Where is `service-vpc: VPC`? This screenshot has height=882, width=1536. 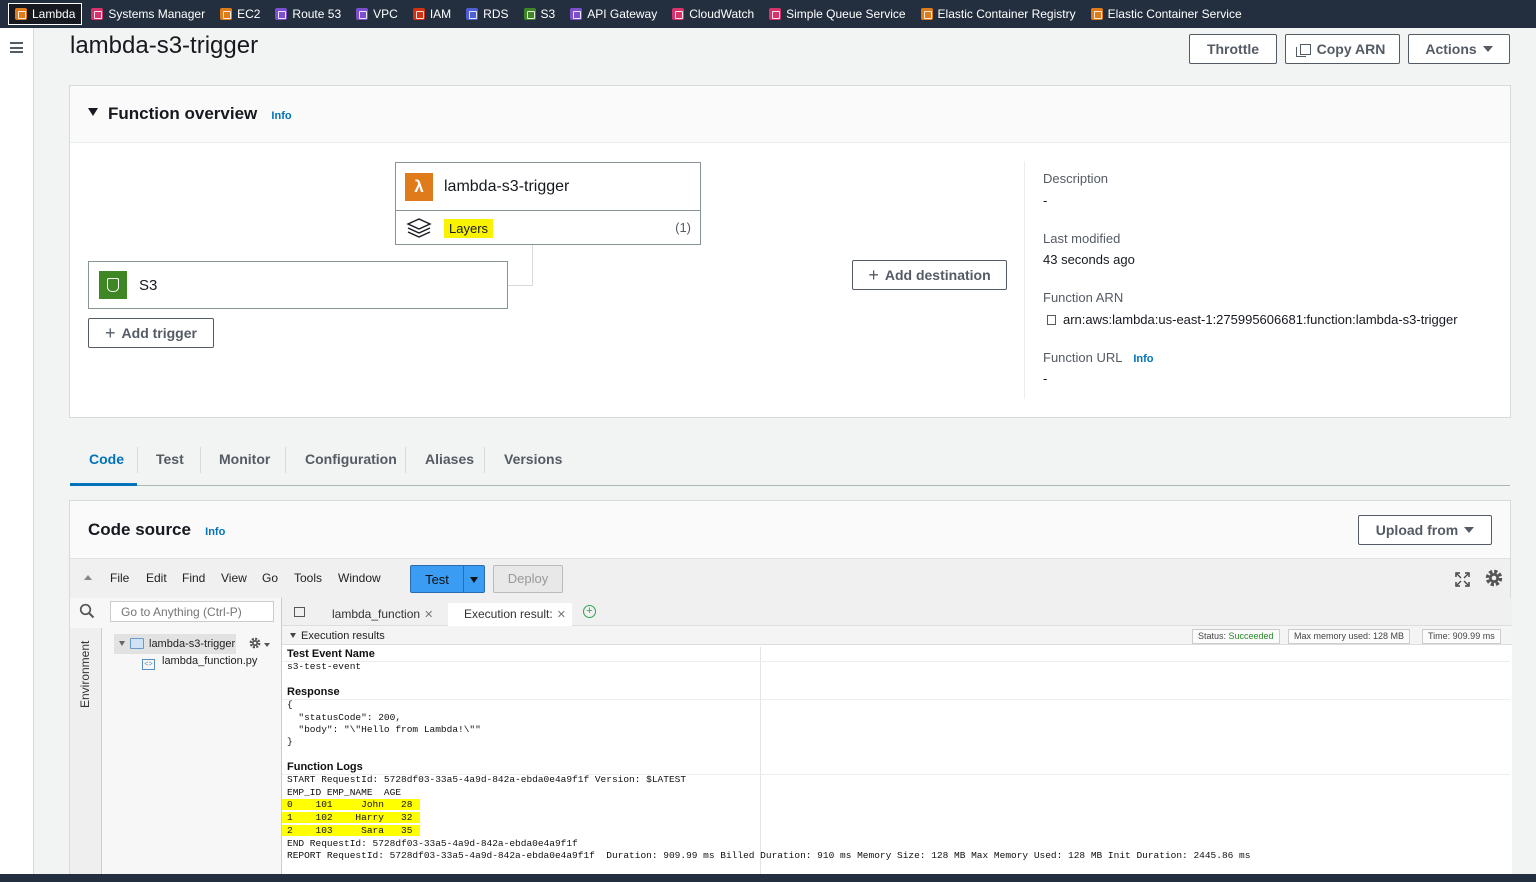
service-vpc: VPC is located at coordinates (377, 14).